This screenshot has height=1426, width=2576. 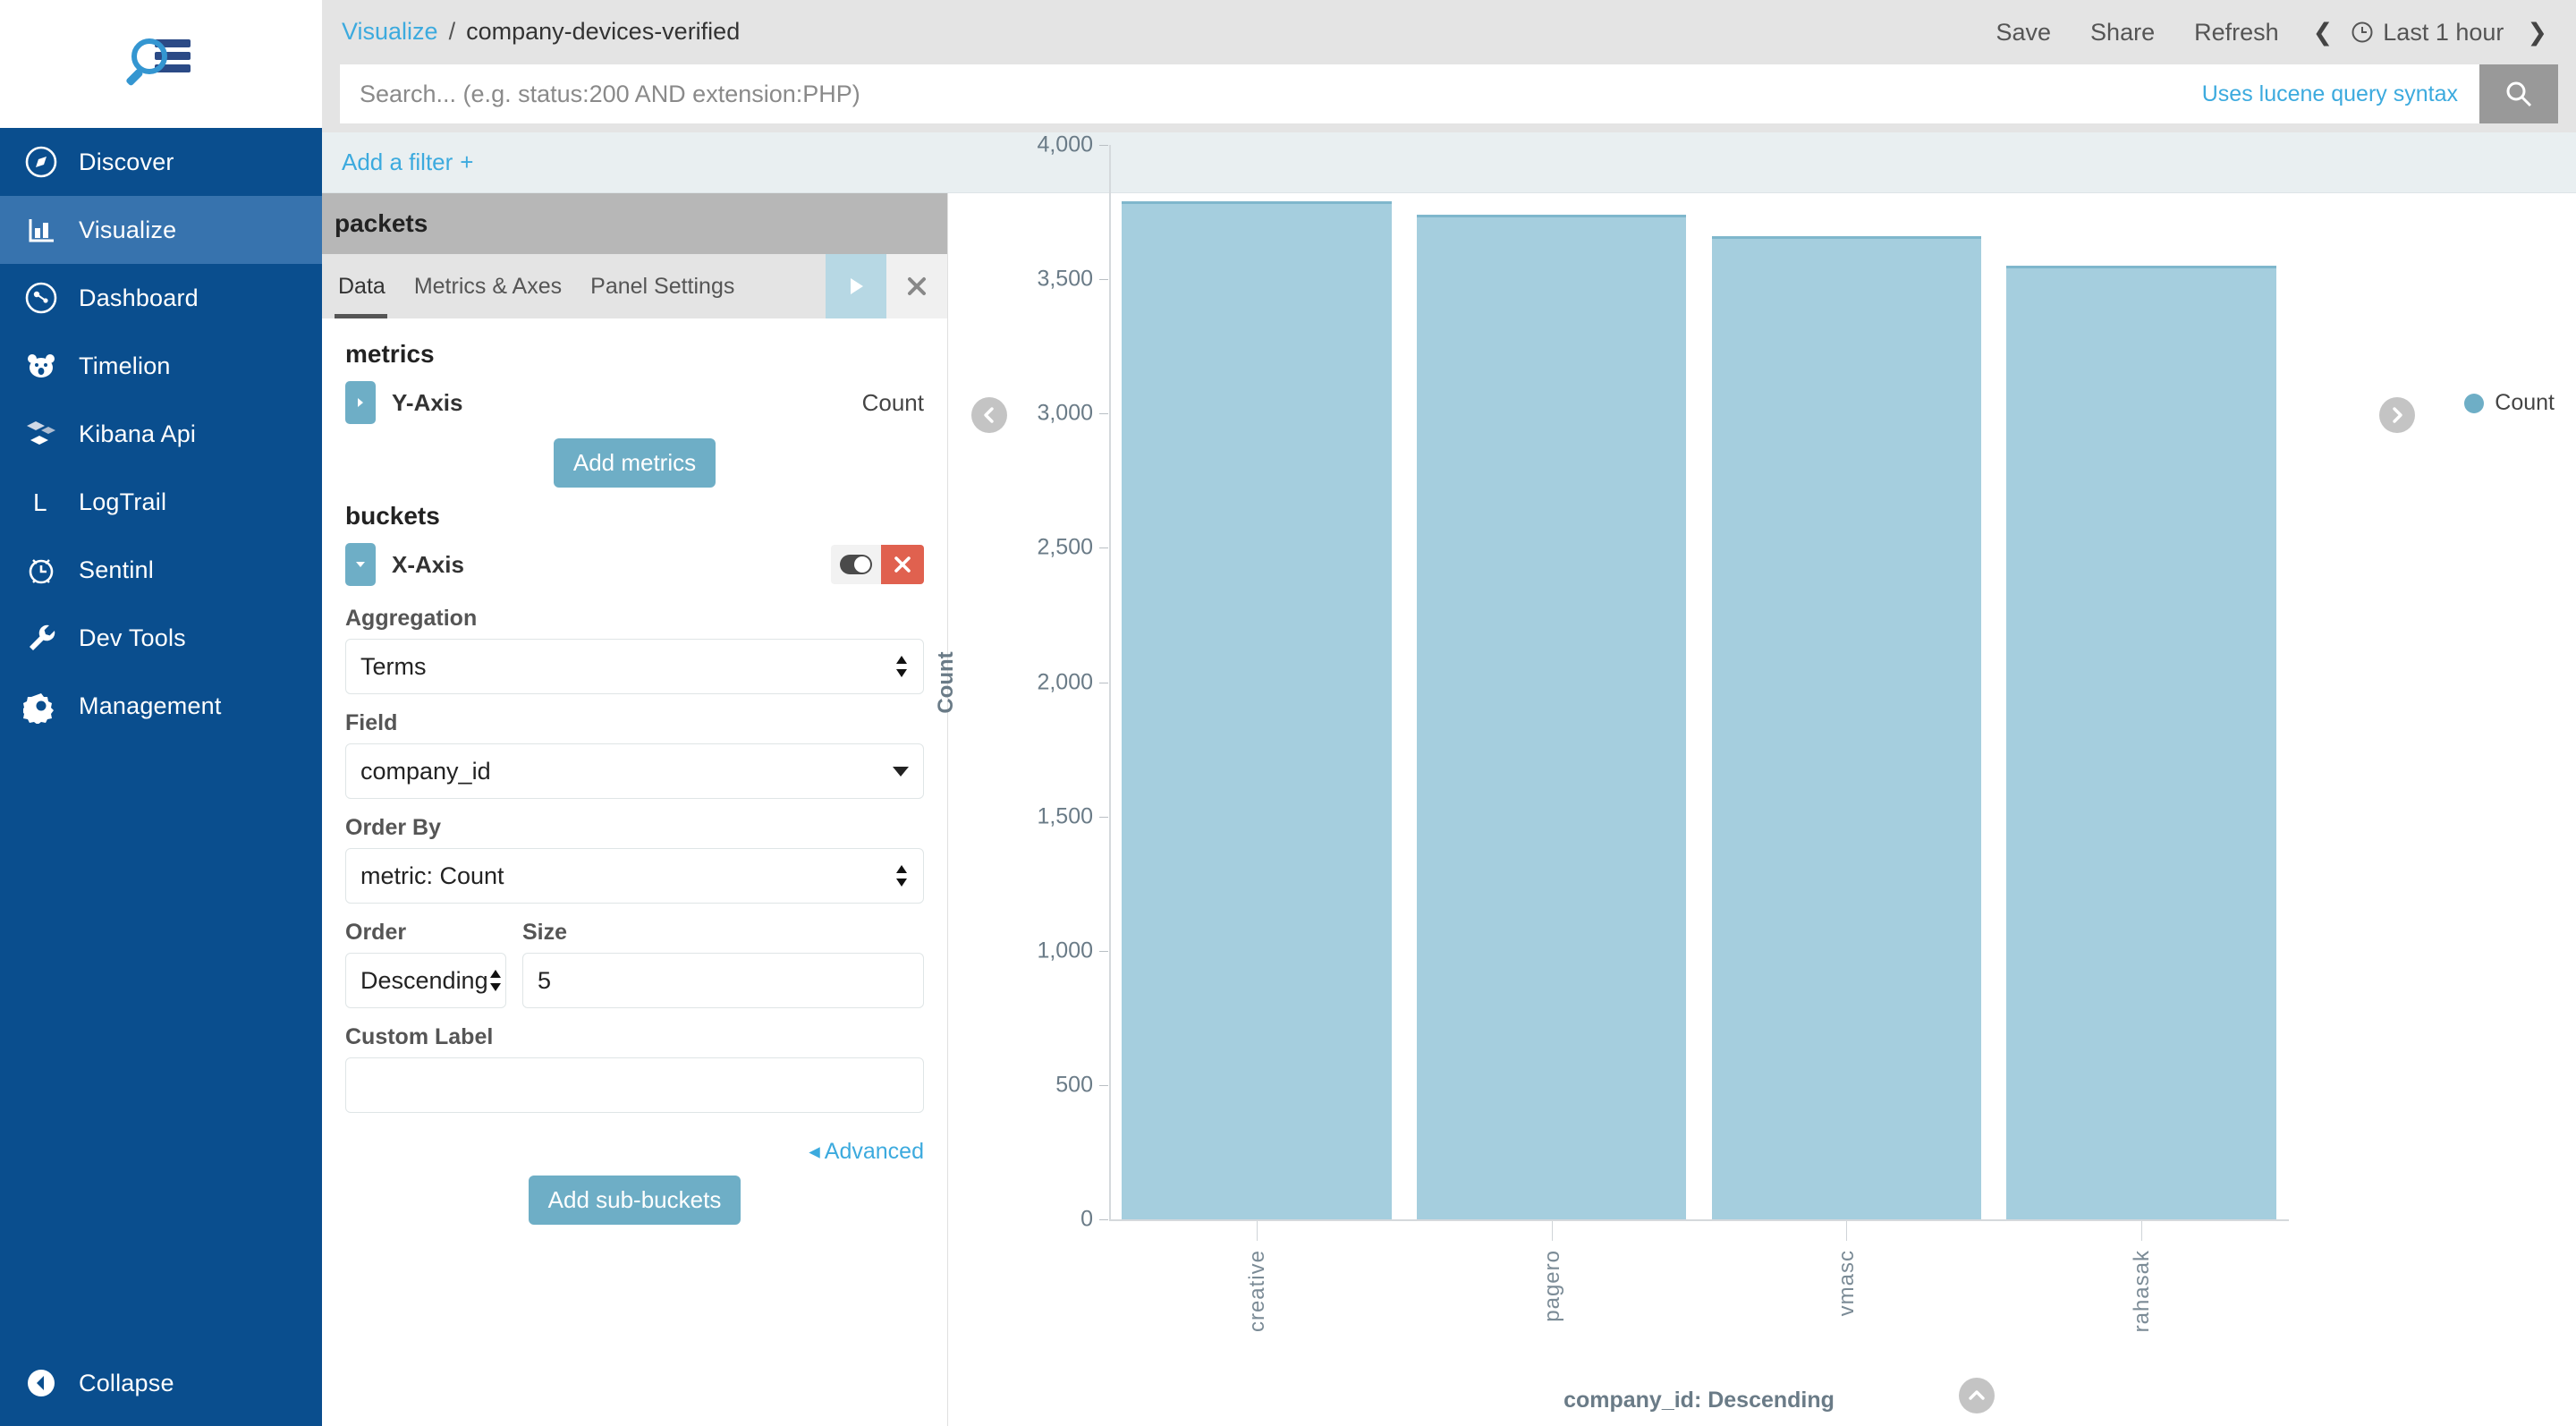 I want to click on add-subbuckets-row: Add sub-buckets, so click(x=634, y=1201).